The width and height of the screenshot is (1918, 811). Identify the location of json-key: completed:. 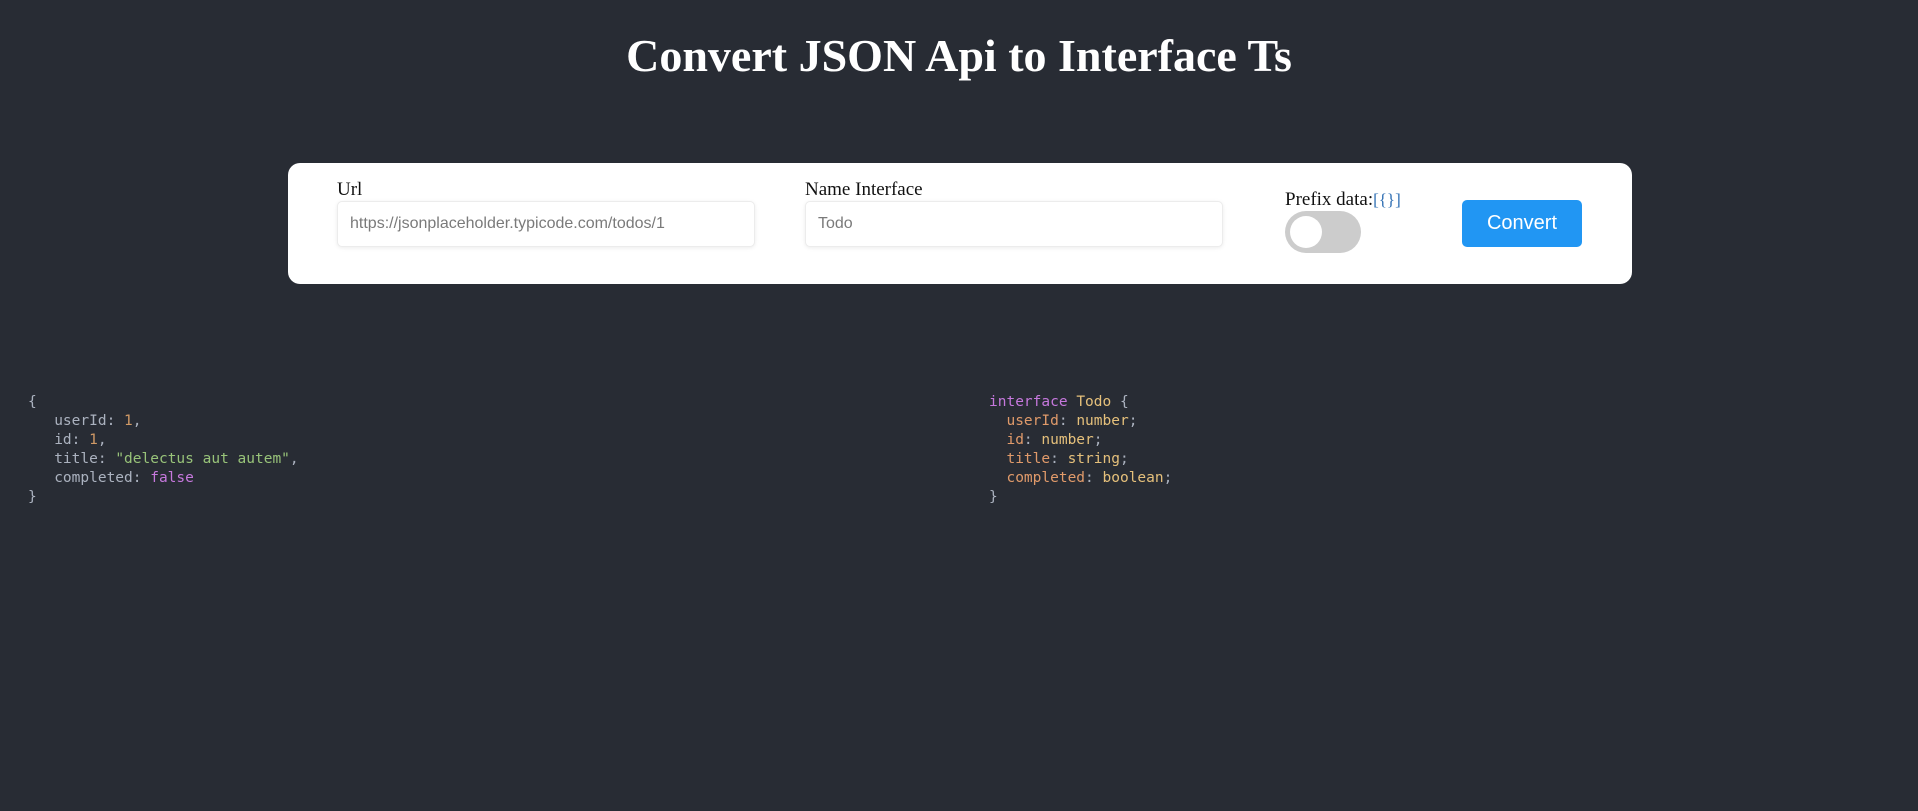
(89, 478).